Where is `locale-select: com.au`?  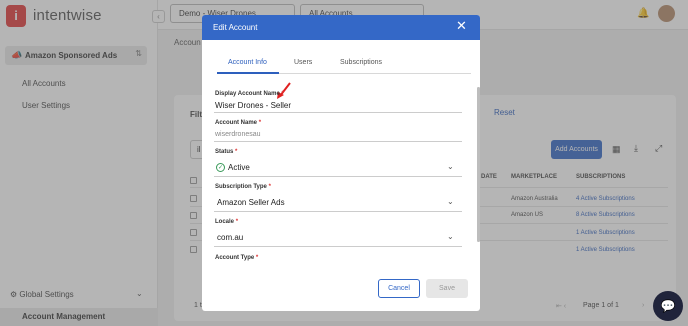
locale-select: com.au is located at coordinates (230, 237).